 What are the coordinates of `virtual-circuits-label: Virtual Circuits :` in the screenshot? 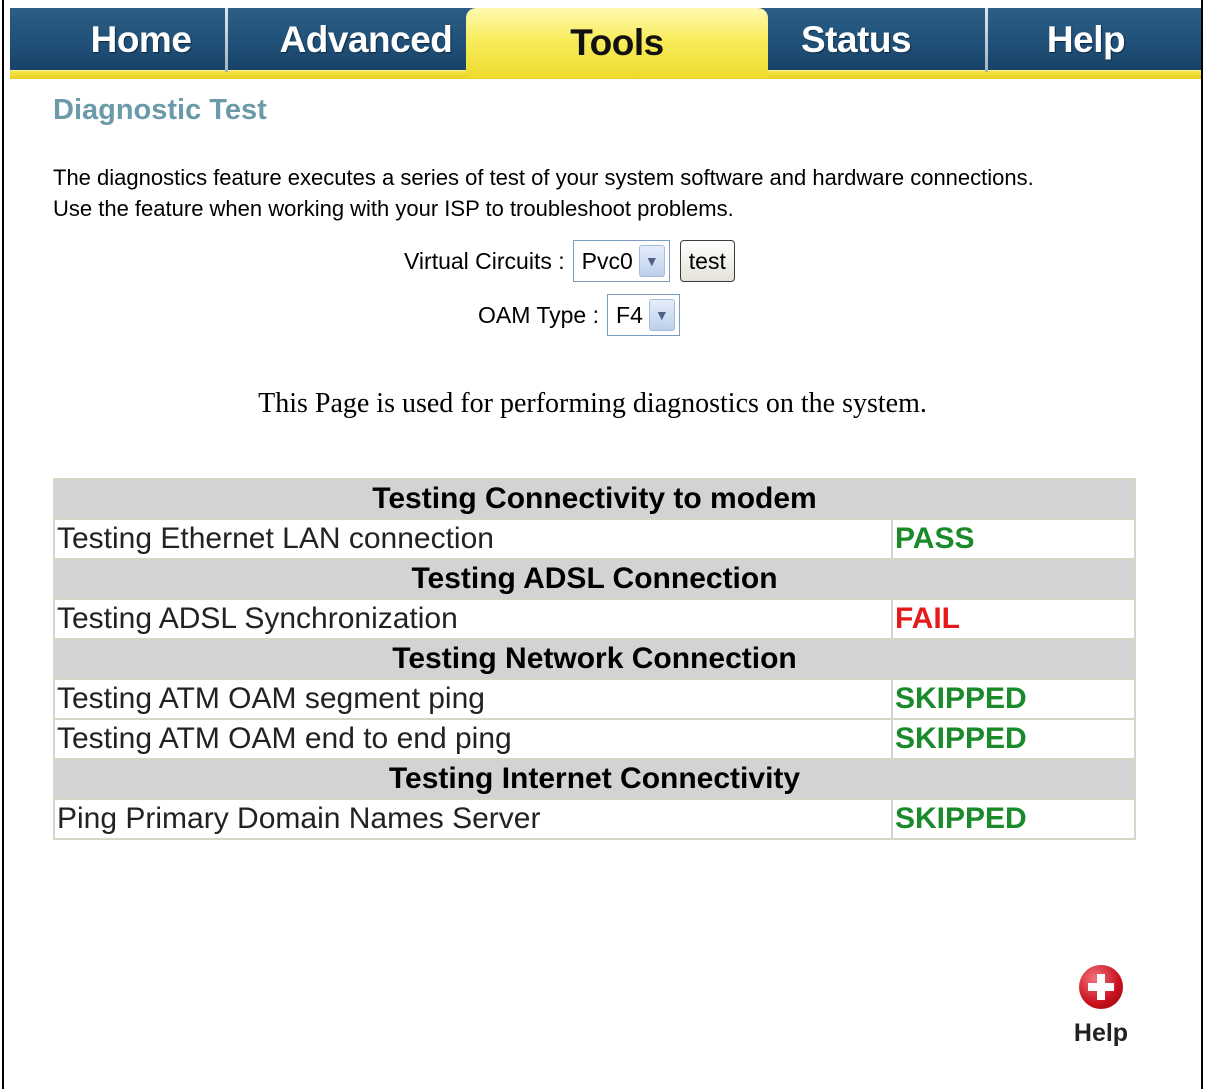 It's located at (484, 260).